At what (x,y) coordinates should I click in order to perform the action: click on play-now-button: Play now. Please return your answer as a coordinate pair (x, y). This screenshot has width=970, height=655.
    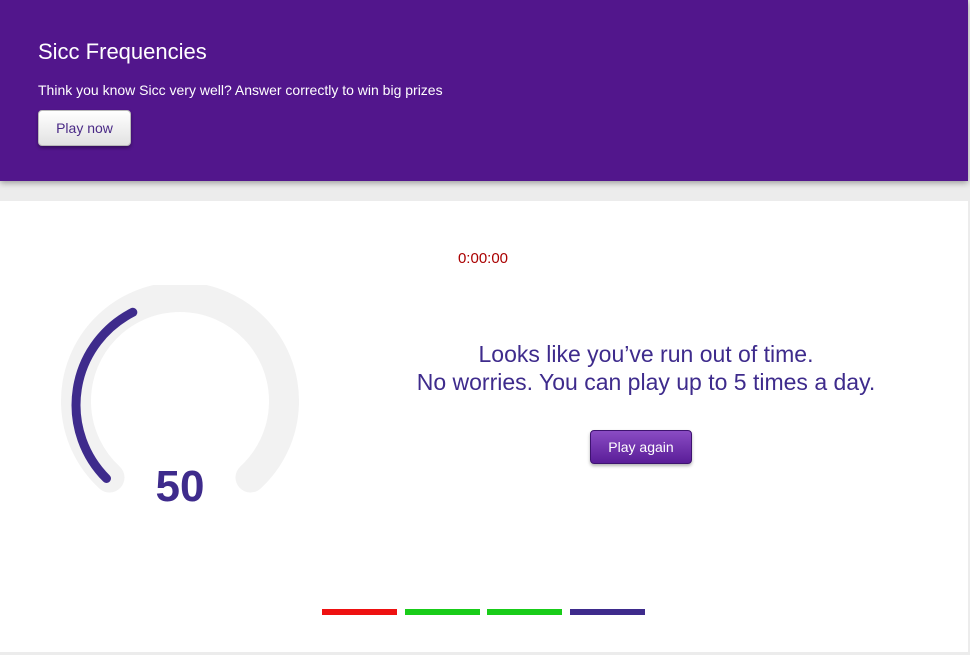
    Looking at the image, I should click on (84, 128).